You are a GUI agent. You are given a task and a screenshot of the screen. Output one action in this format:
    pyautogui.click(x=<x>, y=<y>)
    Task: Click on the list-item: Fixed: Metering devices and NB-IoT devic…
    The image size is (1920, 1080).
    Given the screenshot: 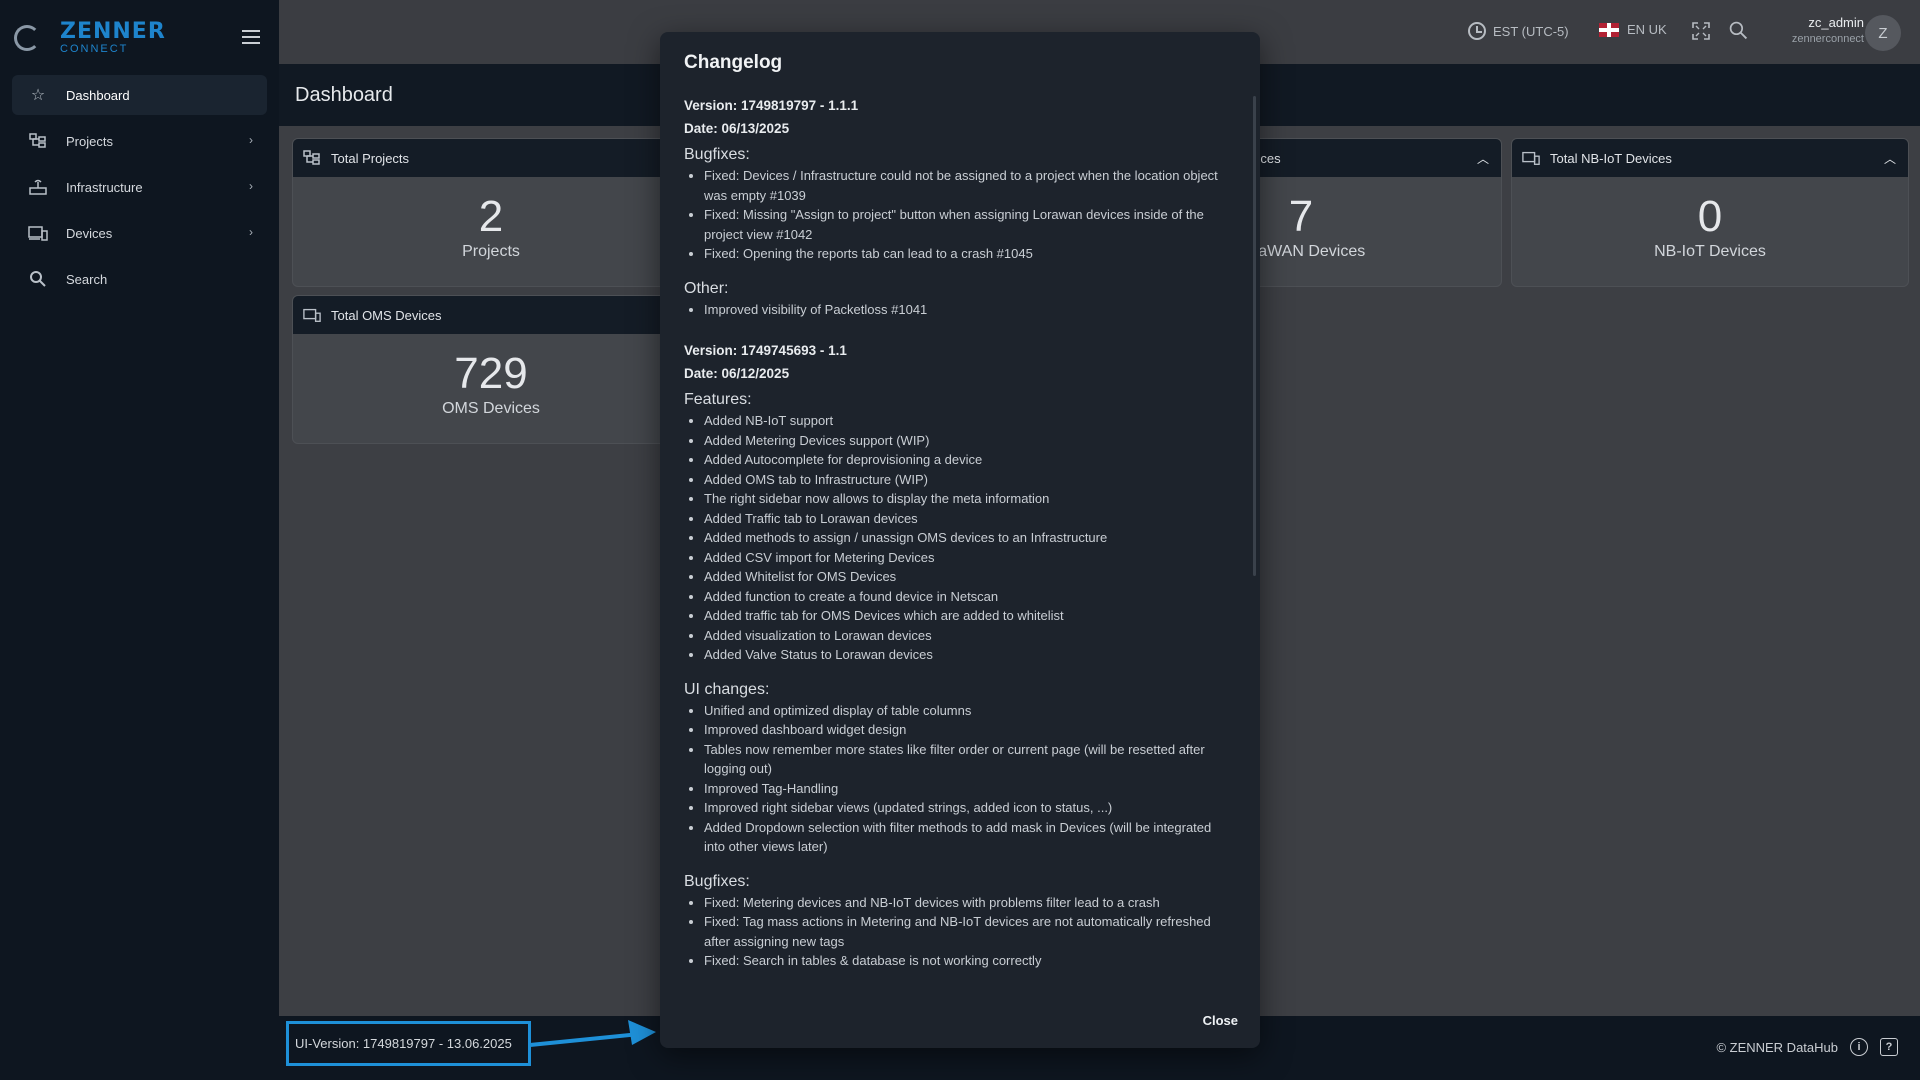 What is the action you would take?
    pyautogui.click(x=969, y=903)
    